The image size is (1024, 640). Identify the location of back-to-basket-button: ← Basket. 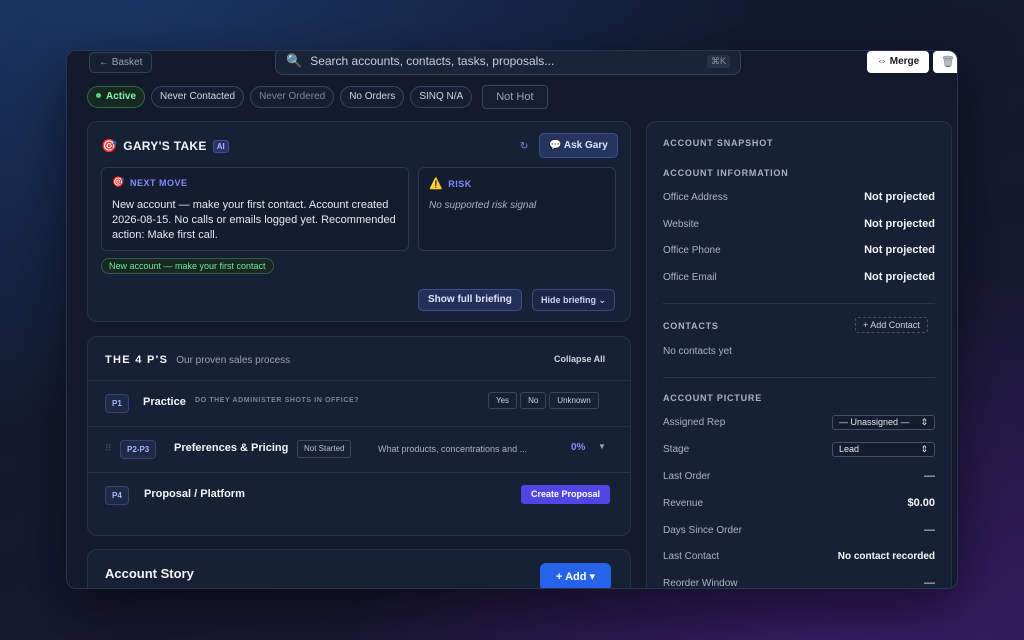
(121, 62).